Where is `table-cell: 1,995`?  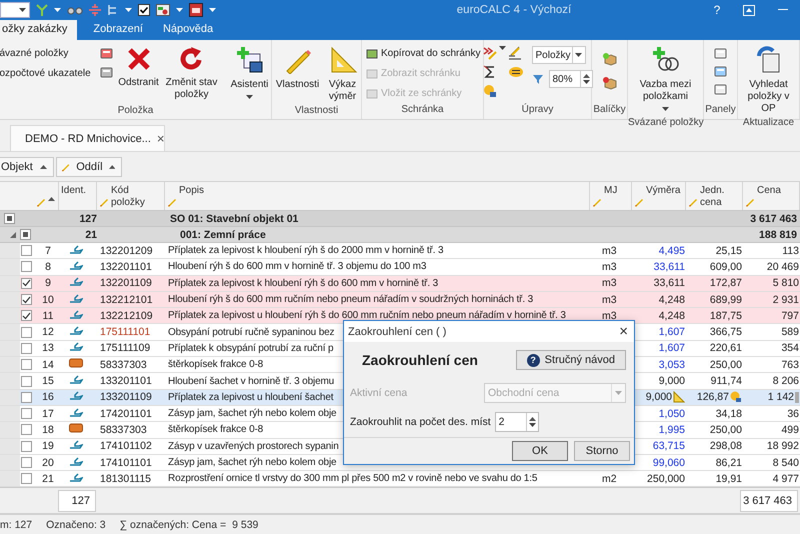 table-cell: 1,995 is located at coordinates (671, 430).